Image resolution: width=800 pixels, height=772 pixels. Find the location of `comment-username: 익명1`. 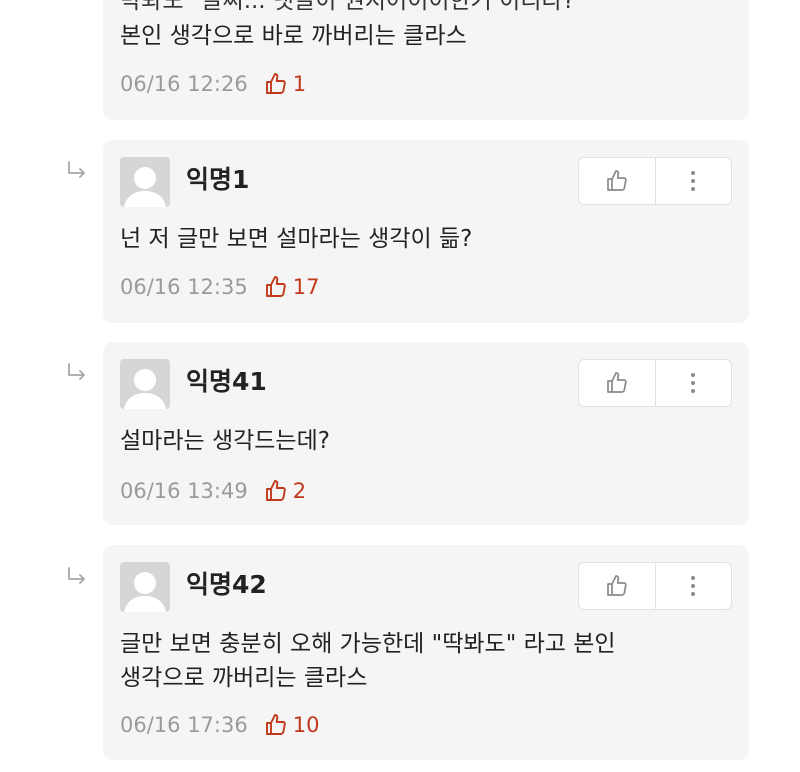

comment-username: 익명1 is located at coordinates (218, 179).